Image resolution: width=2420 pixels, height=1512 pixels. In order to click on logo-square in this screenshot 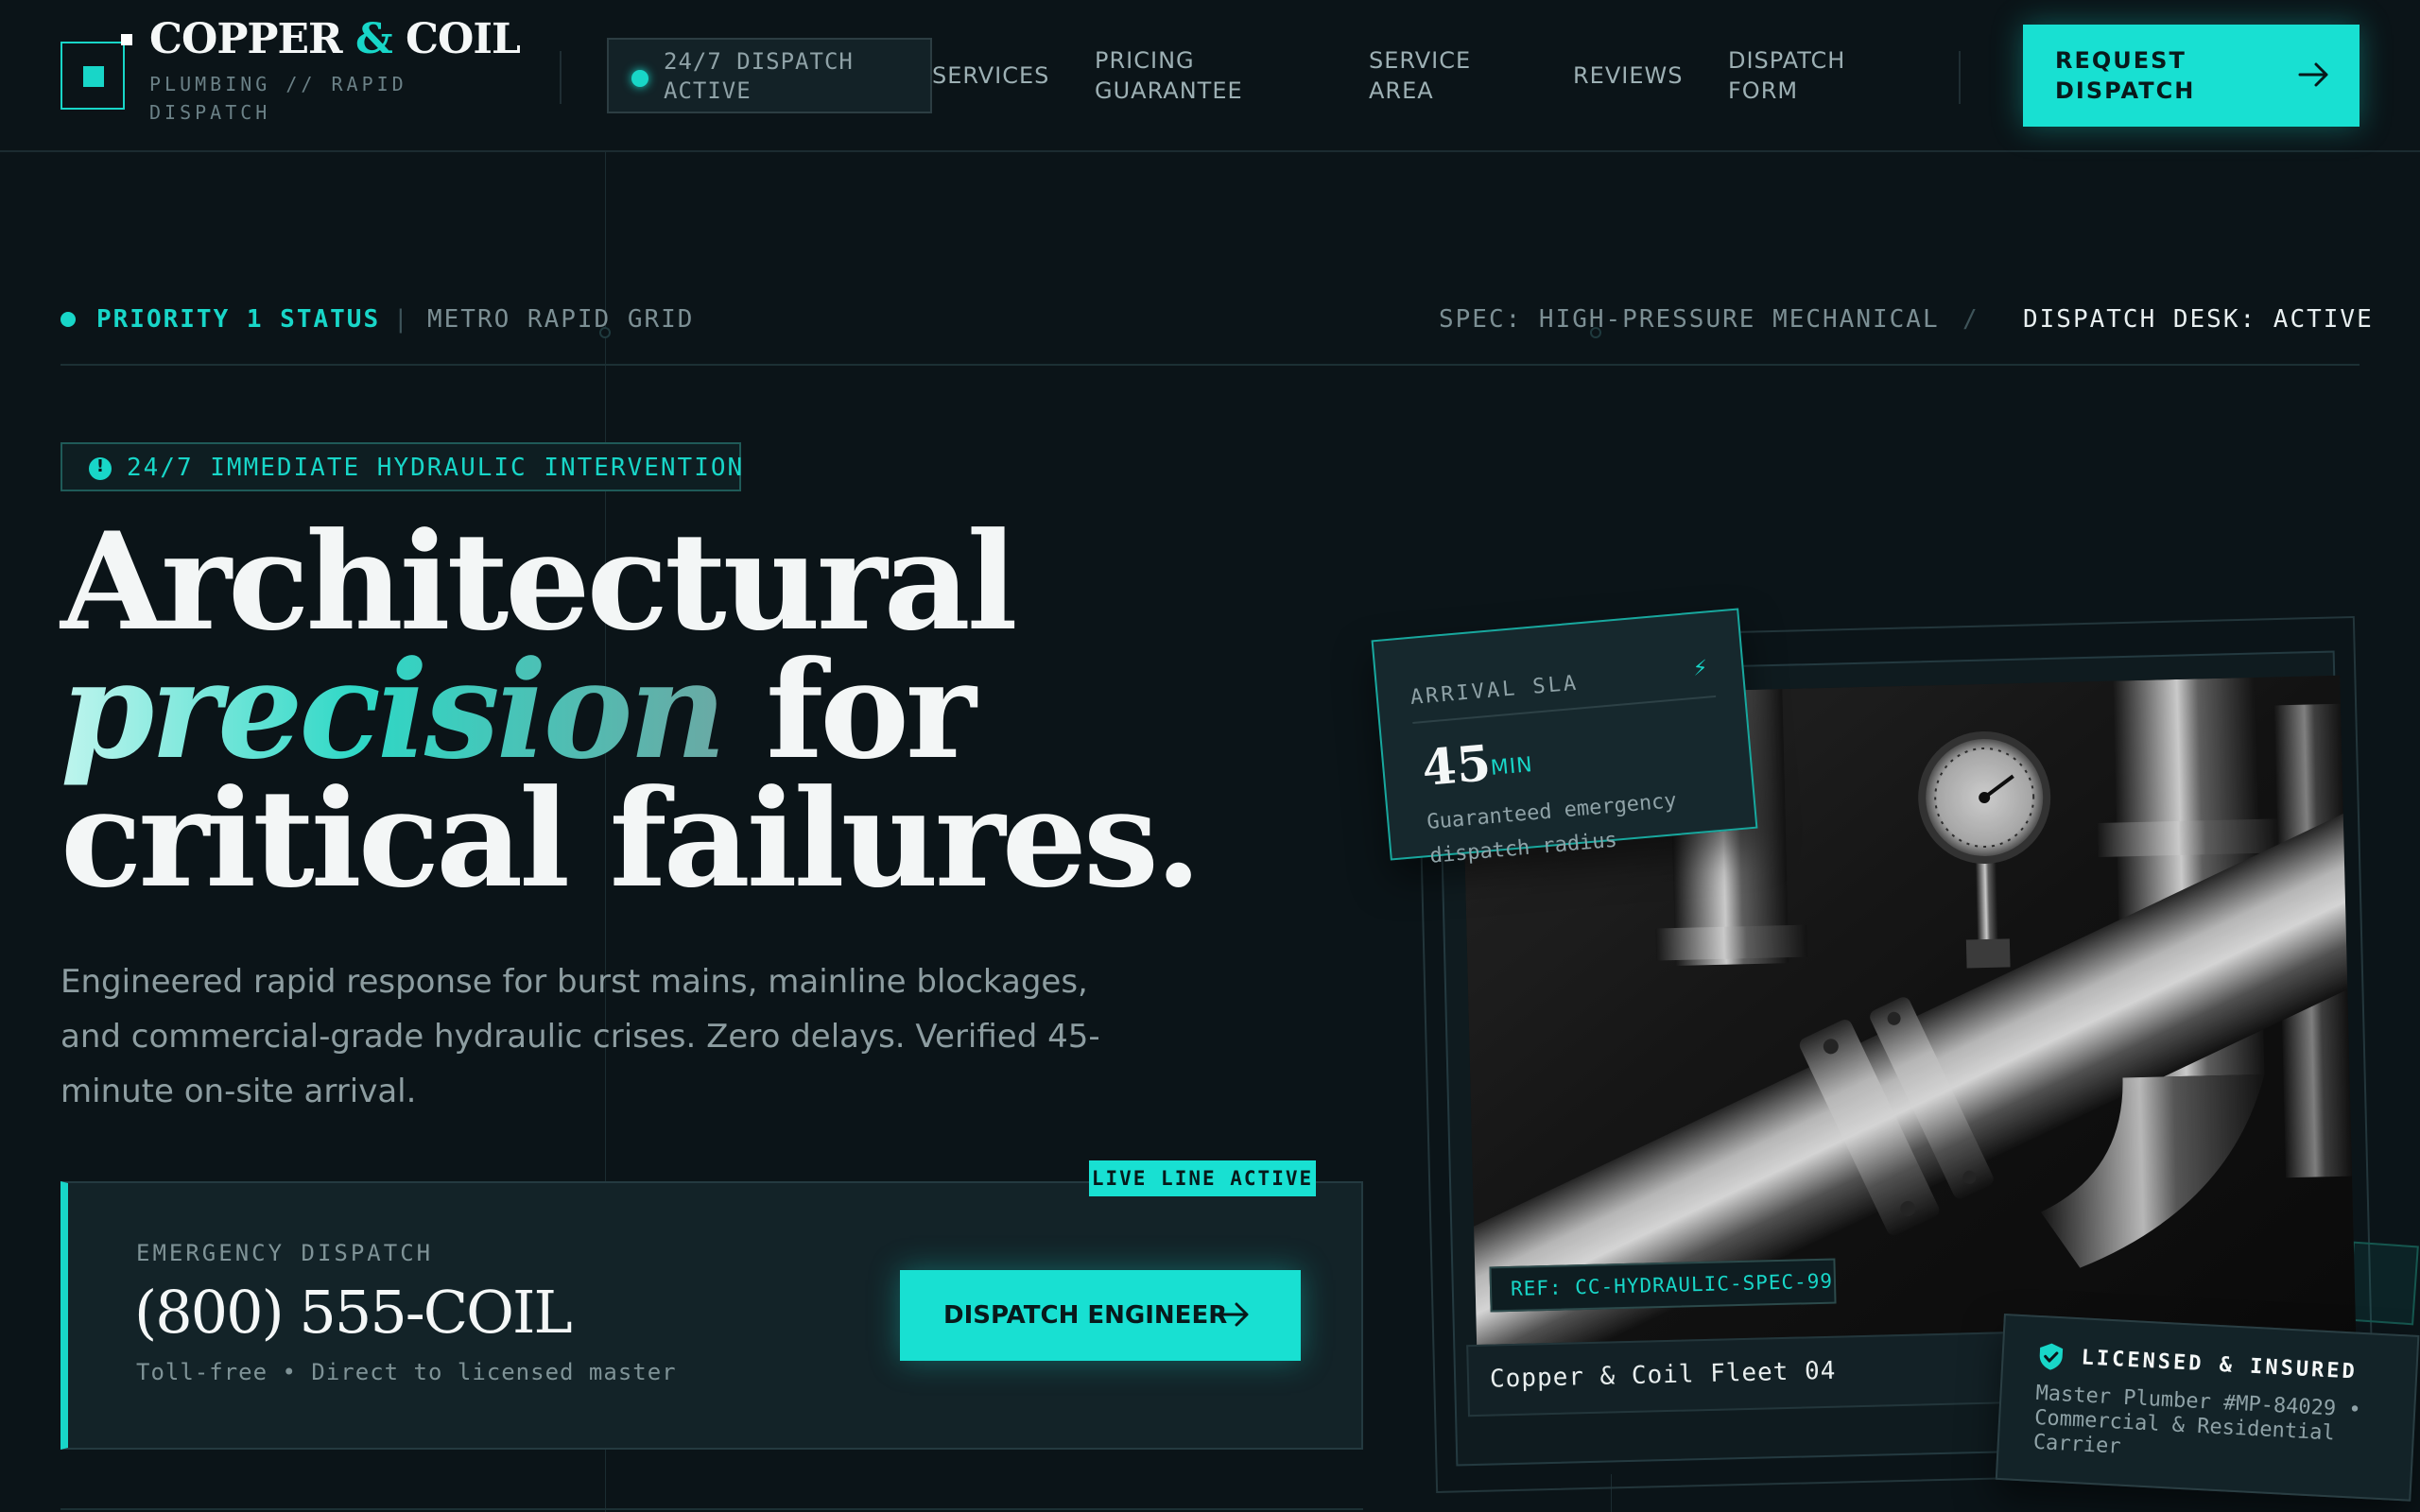, I will do `click(93, 76)`.